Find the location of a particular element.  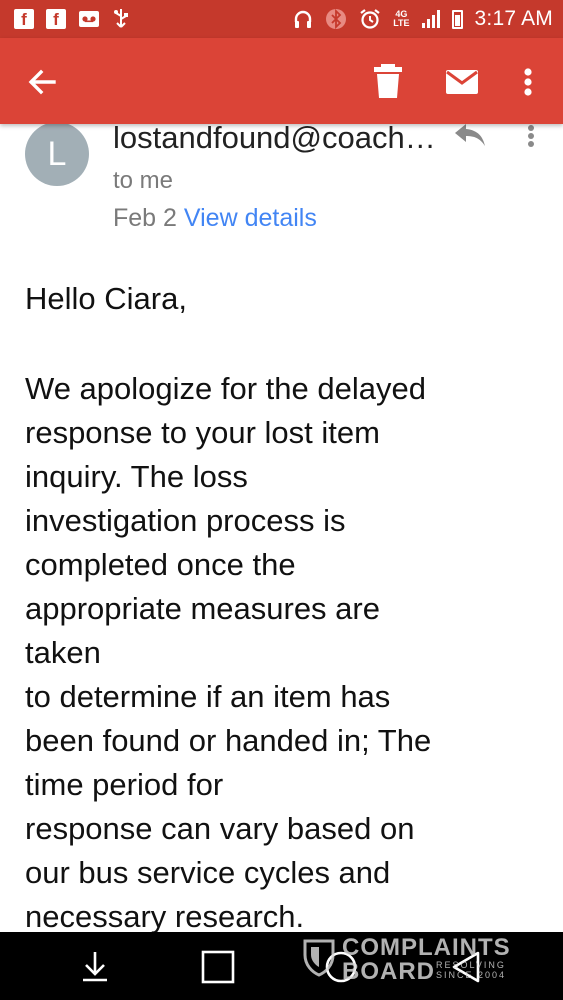

network-type: 4G LTE is located at coordinates (401, 18).